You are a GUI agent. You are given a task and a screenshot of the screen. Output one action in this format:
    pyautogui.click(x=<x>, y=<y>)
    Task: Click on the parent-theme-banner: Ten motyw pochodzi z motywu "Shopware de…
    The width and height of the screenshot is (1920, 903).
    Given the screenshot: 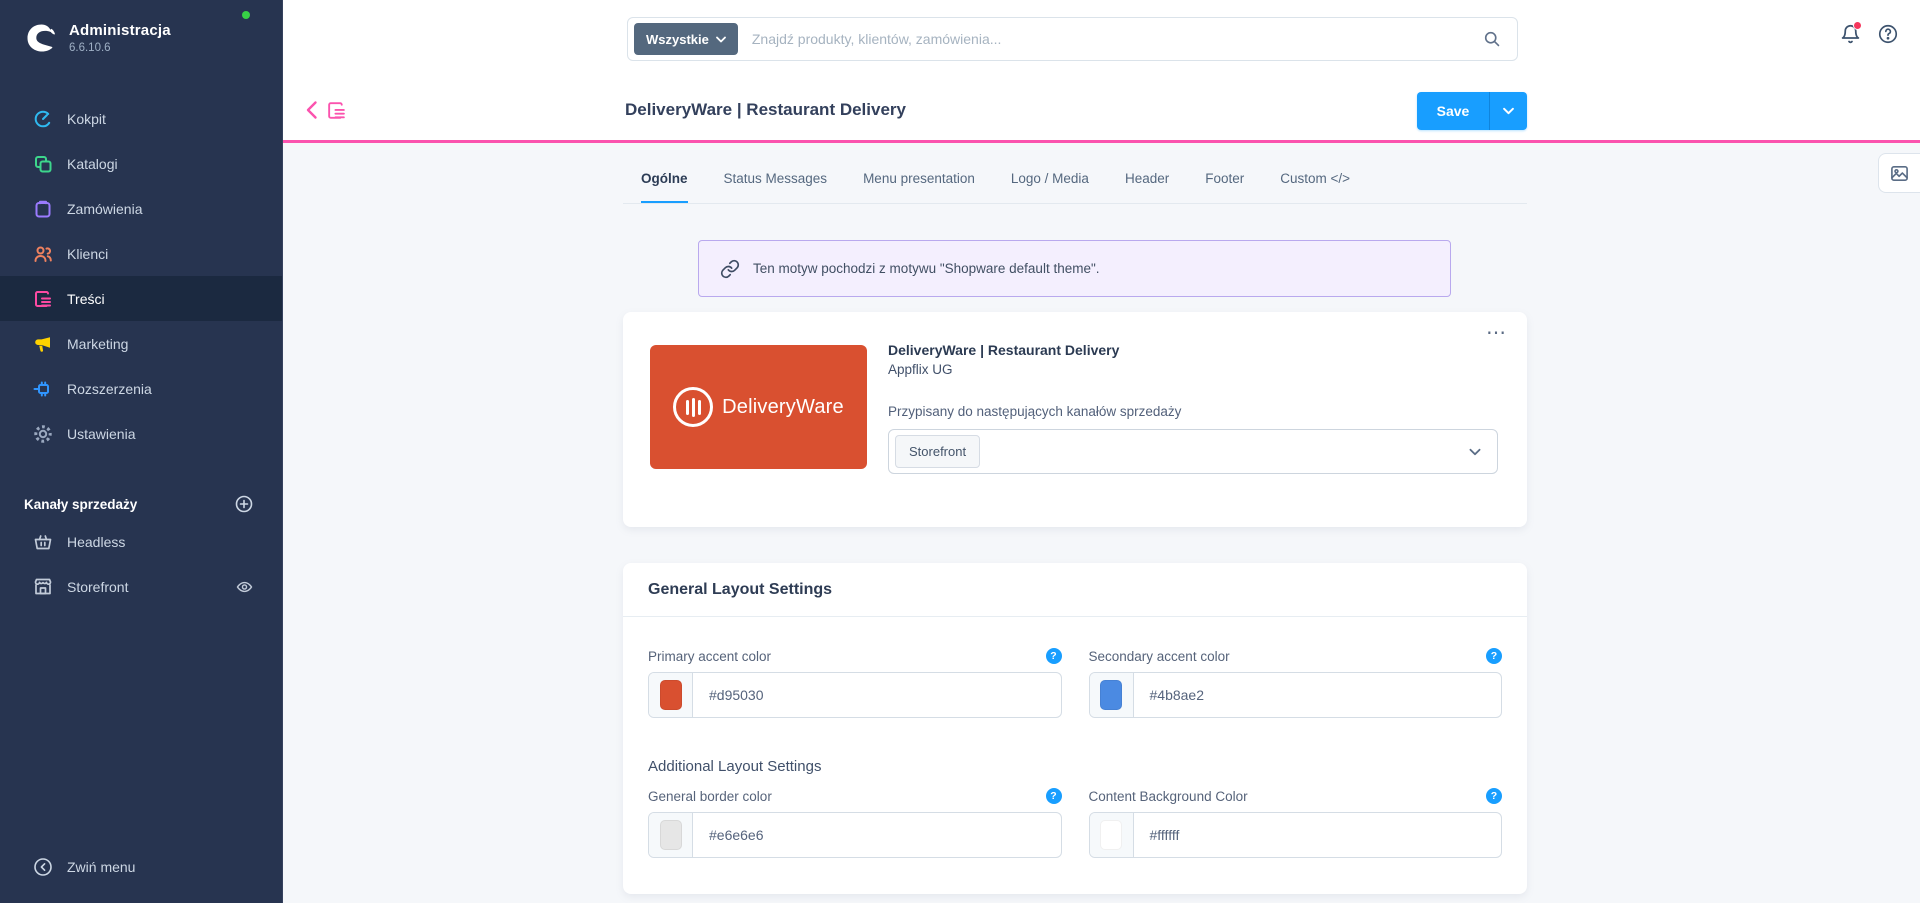 What is the action you would take?
    pyautogui.click(x=1074, y=268)
    